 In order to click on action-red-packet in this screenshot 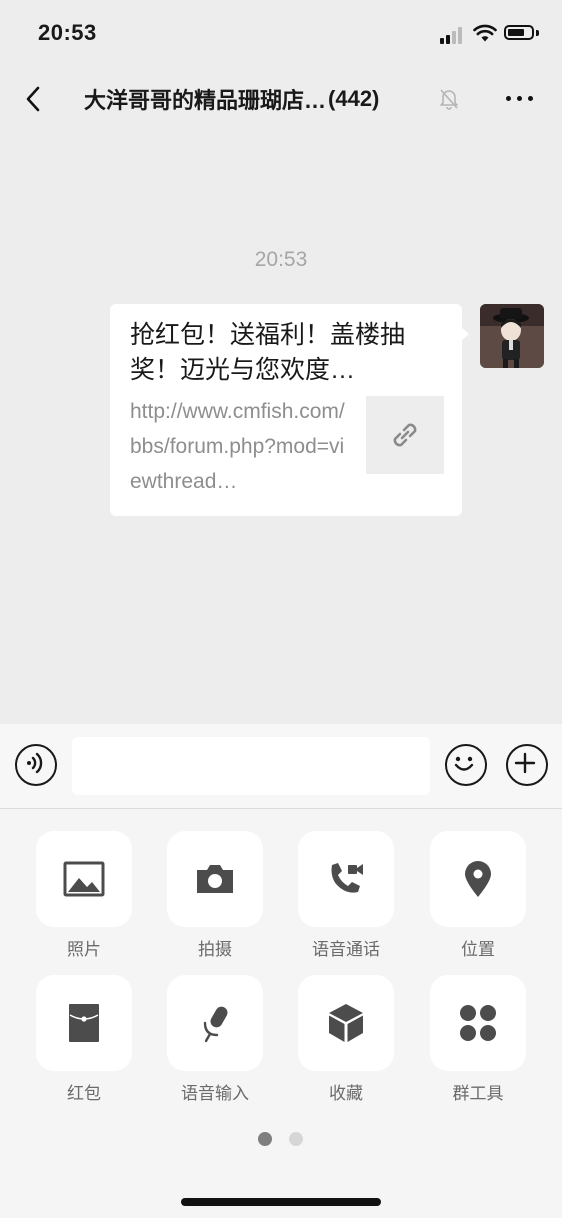, I will do `click(84, 1023)`.